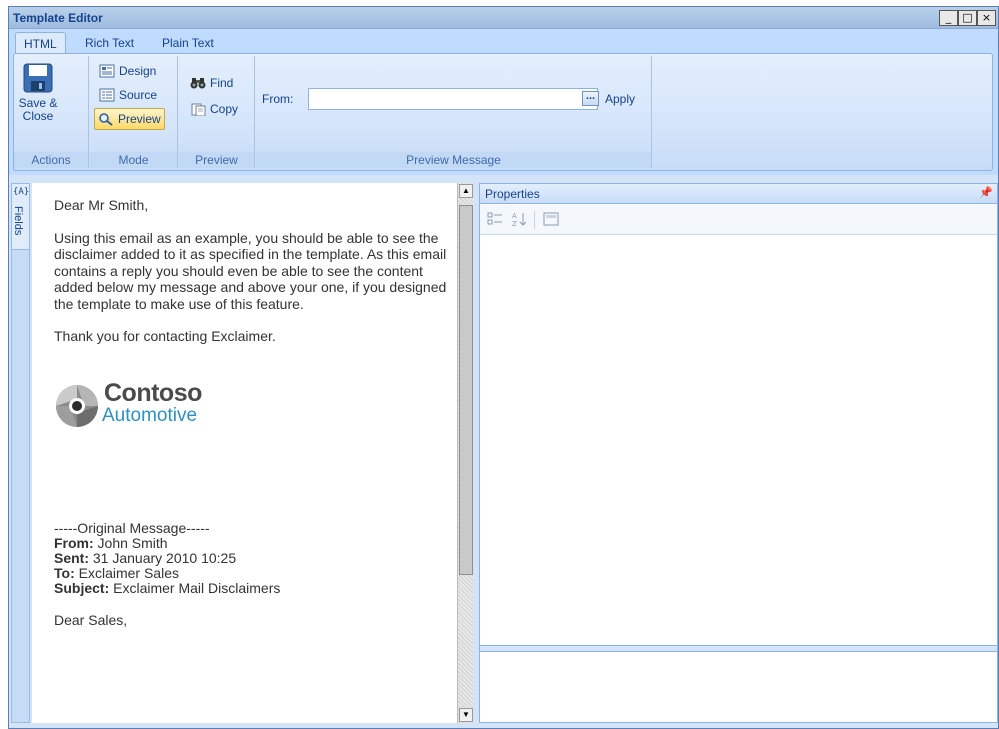  What do you see at coordinates (503, 18) in the screenshot?
I see `title-bar: Template Editor _ □ ×` at bounding box center [503, 18].